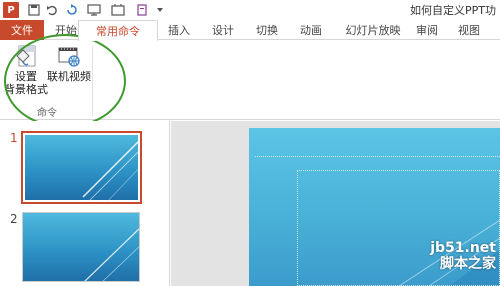  Describe the element at coordinates (11, 10) in the screenshot. I see `powerpoint-app-icon: P` at that location.